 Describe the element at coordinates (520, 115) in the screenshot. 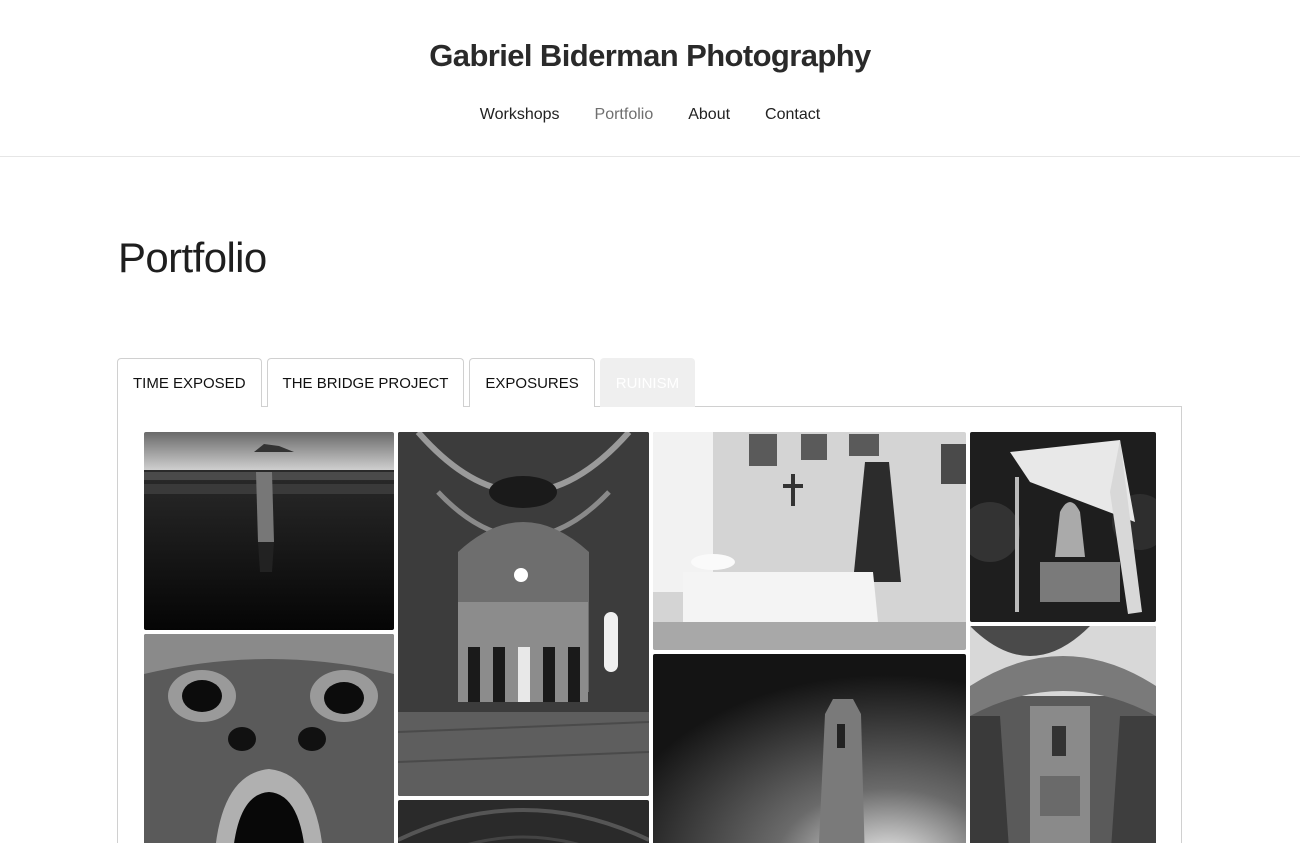

I see `nav-workshops: Workshops` at that location.